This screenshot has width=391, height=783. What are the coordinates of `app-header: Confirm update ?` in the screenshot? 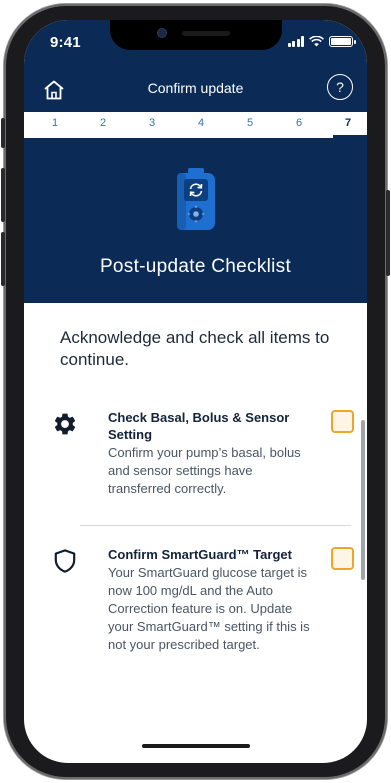 It's located at (195, 90).